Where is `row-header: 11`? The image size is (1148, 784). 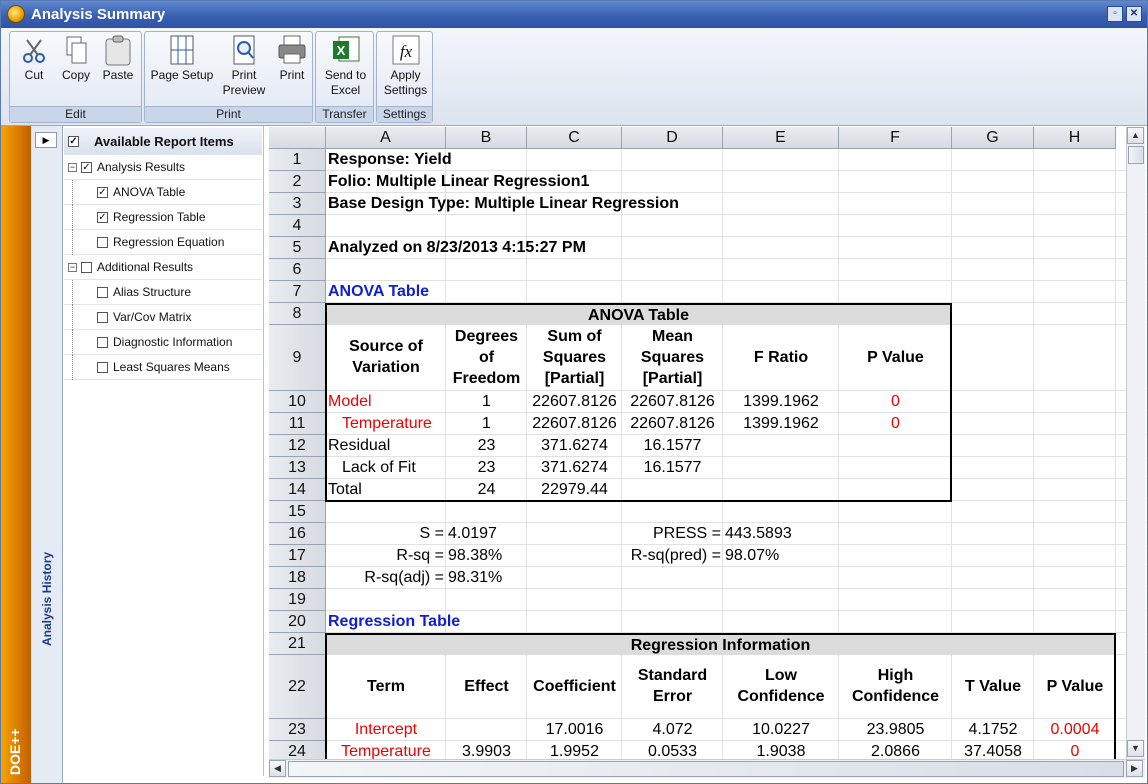
row-header: 11 is located at coordinates (297, 424).